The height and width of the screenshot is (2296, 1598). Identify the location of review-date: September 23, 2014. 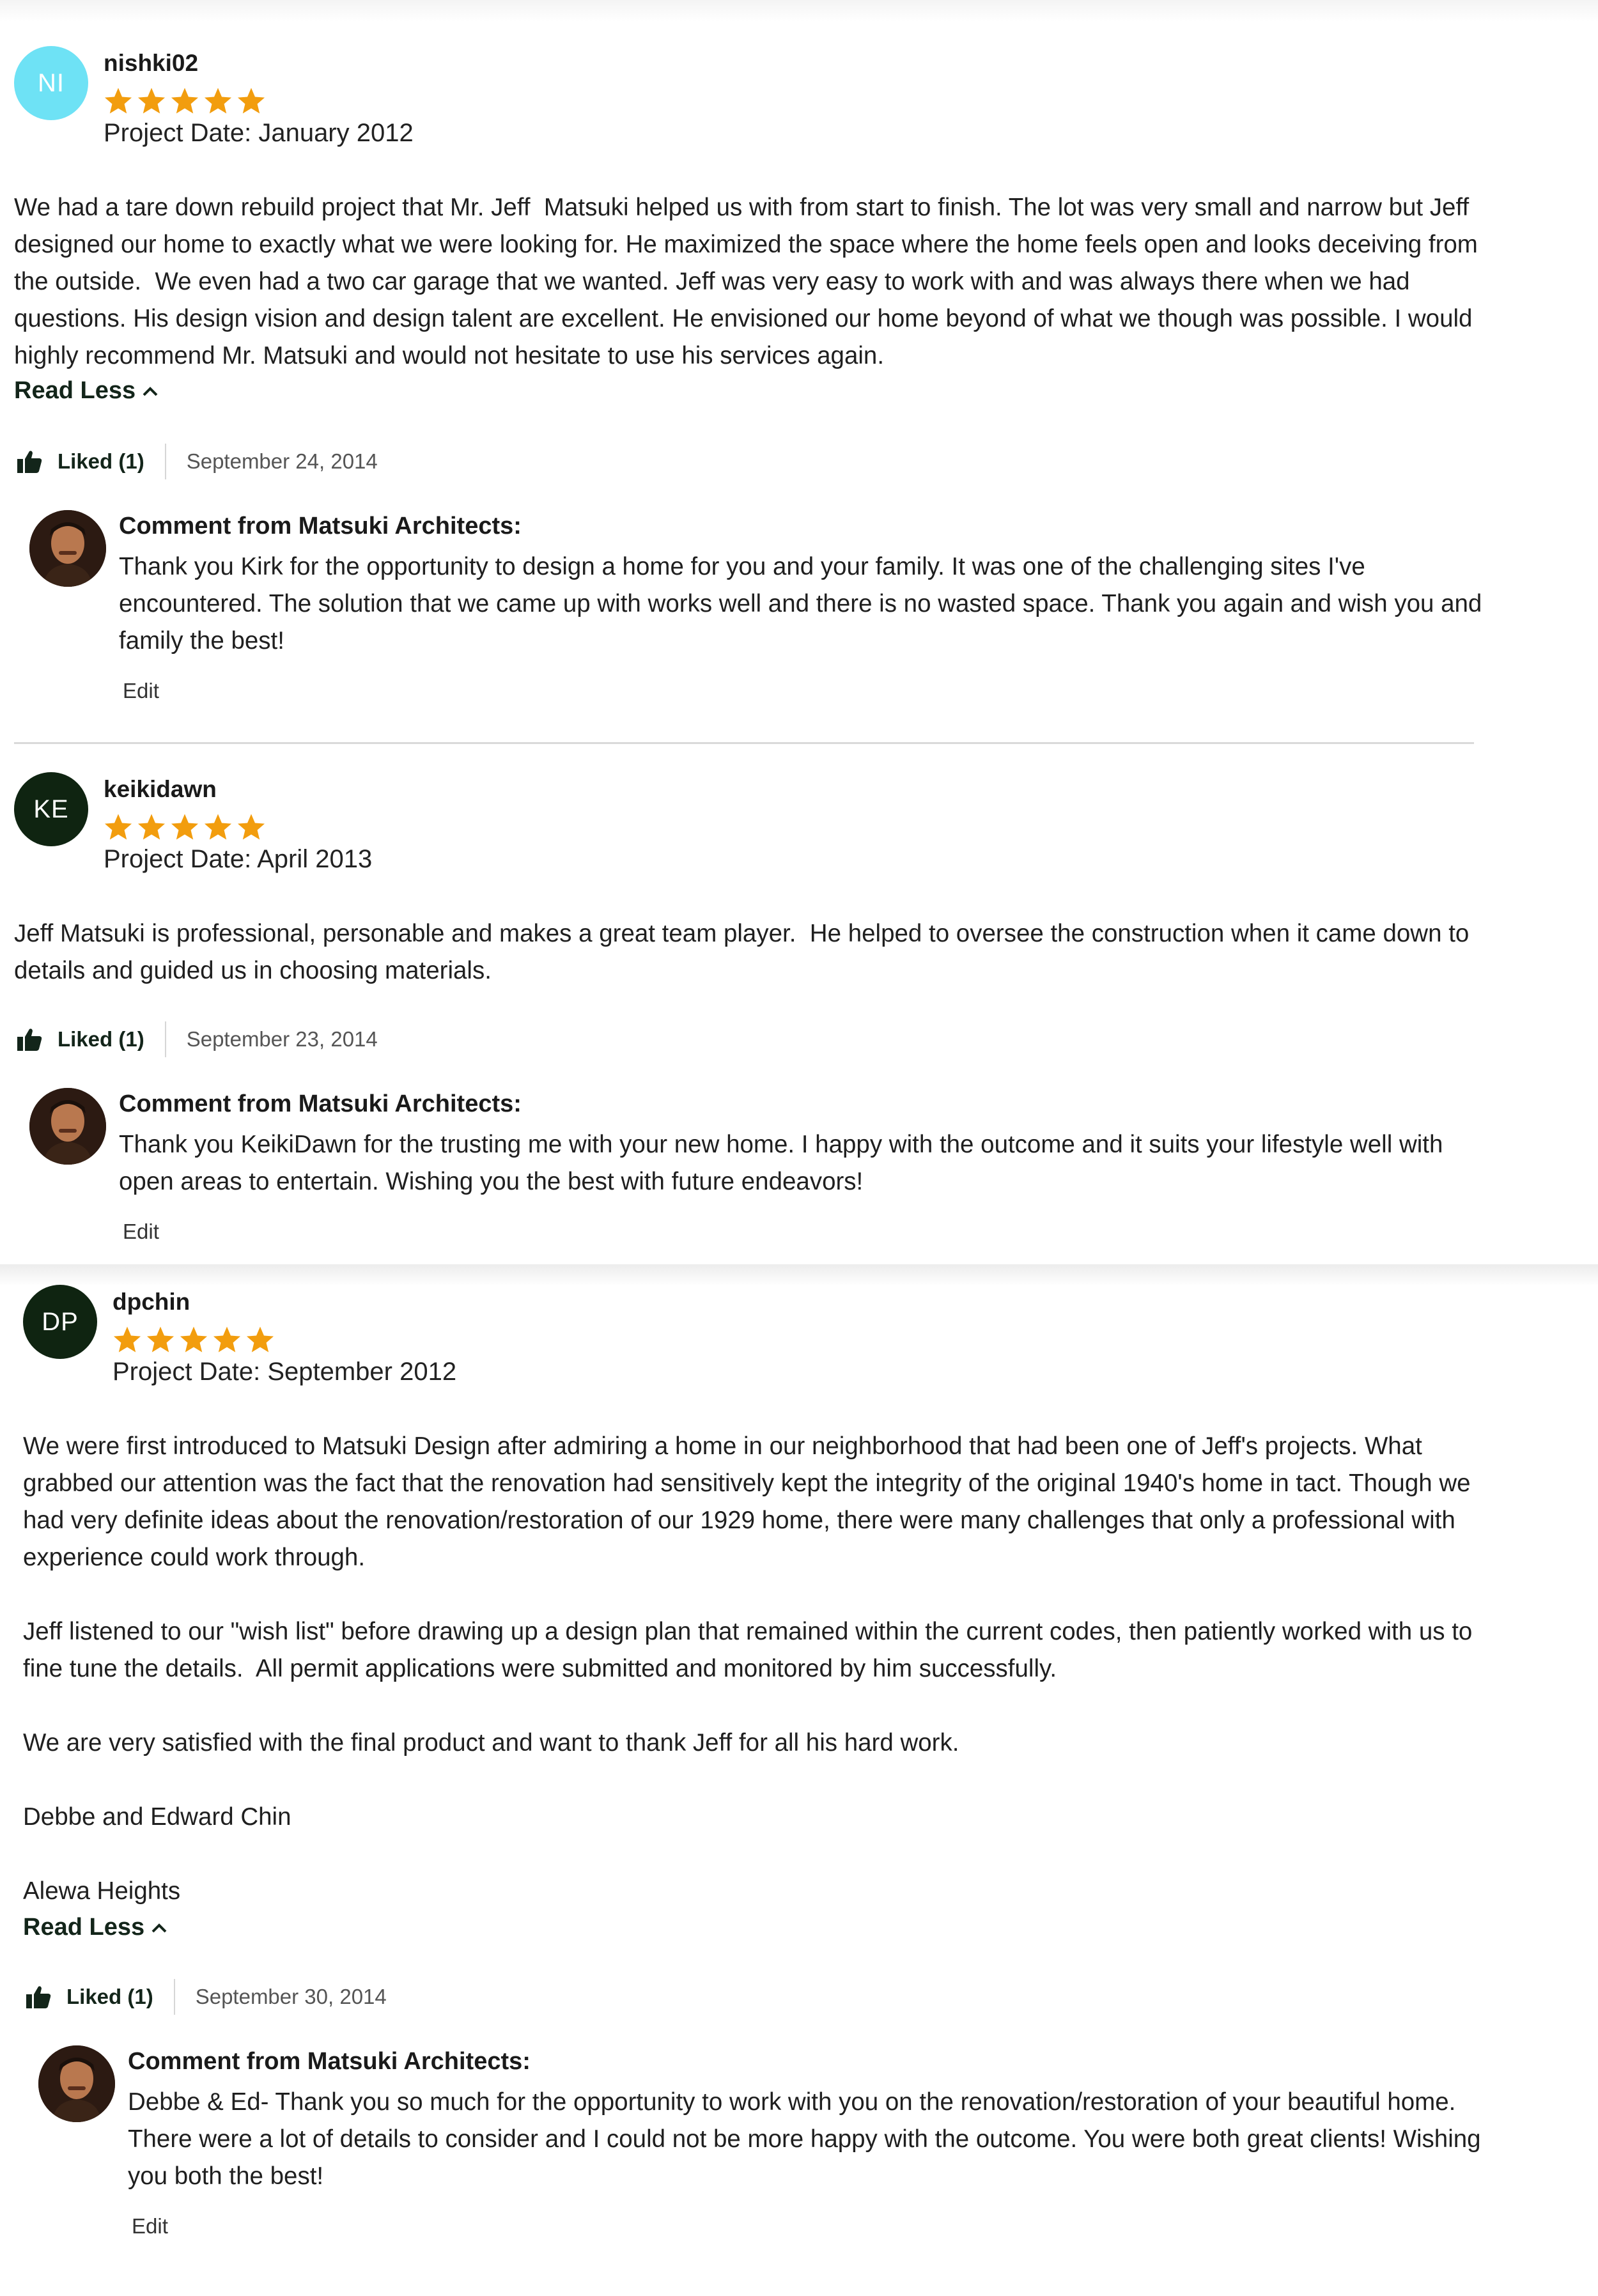
(282, 1039).